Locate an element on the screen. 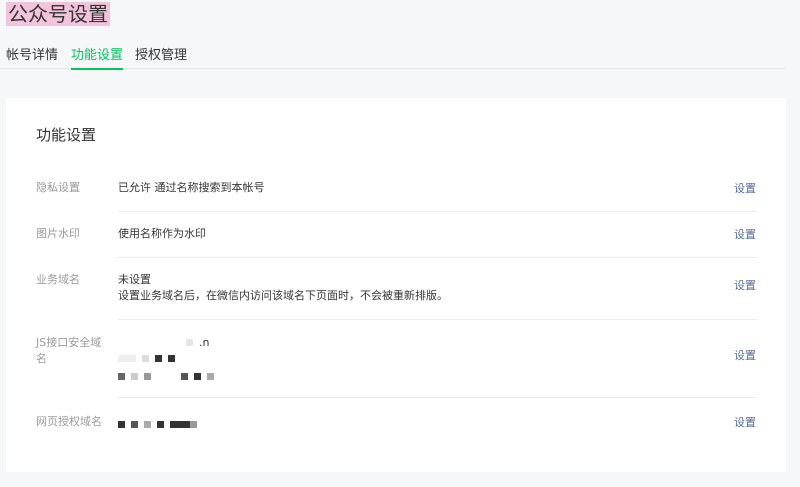  js-domain-settings-link: 设置 is located at coordinates (745, 355).